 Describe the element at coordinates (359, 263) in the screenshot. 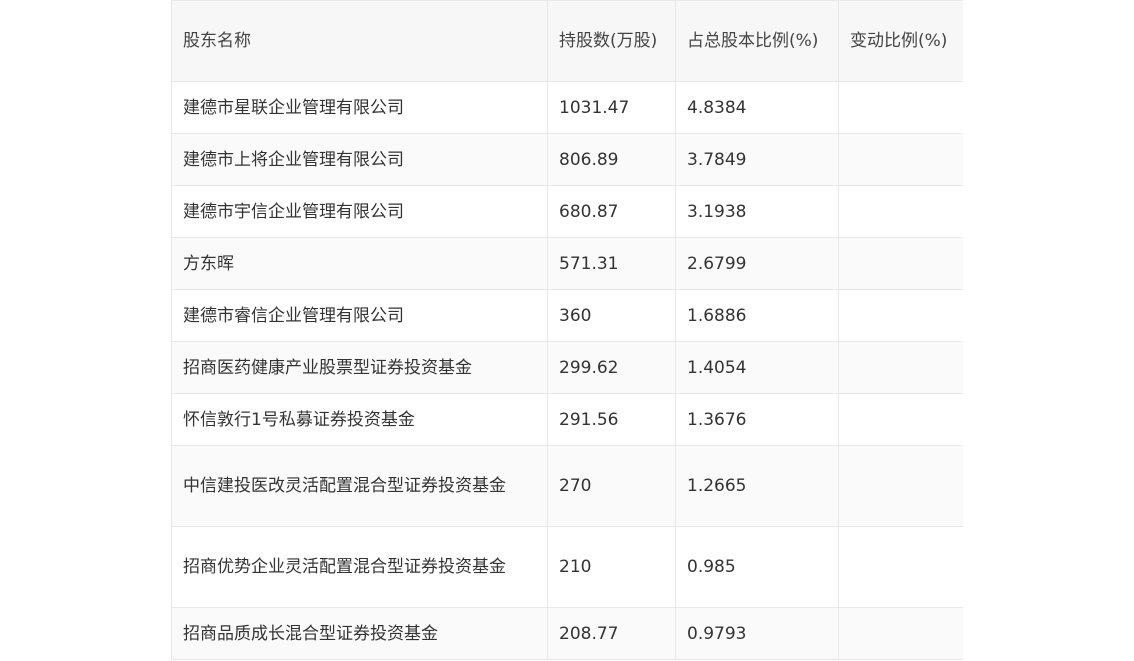

I see `cell-name: 方东晖` at that location.